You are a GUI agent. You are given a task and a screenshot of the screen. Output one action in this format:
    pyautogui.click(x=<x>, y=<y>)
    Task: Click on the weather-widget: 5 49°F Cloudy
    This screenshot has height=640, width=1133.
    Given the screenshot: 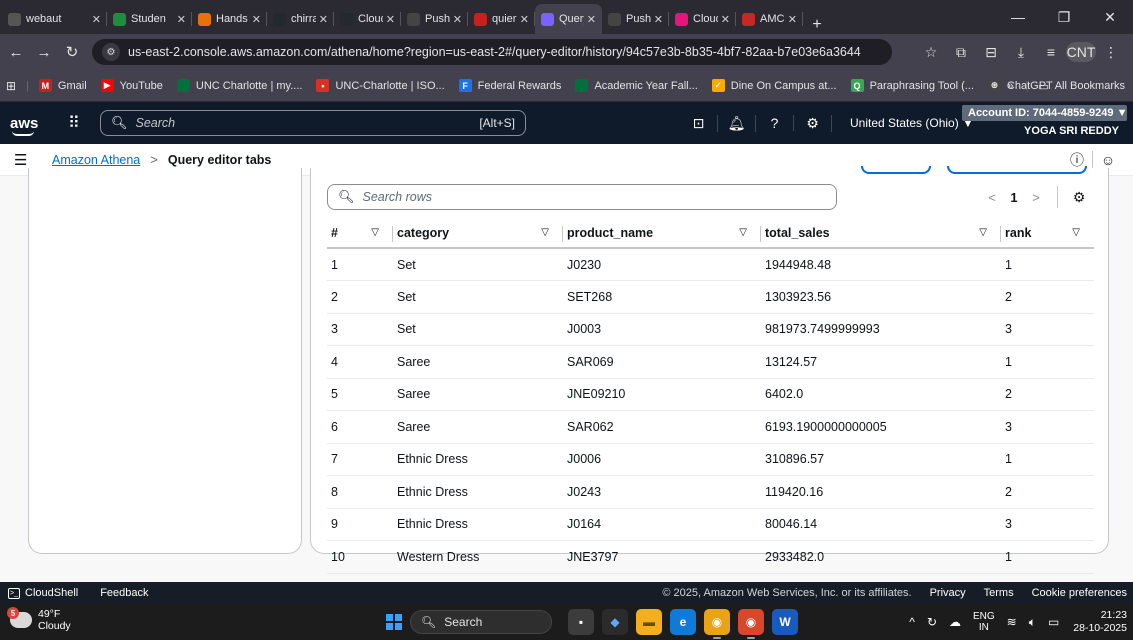 What is the action you would take?
    pyautogui.click(x=39, y=619)
    